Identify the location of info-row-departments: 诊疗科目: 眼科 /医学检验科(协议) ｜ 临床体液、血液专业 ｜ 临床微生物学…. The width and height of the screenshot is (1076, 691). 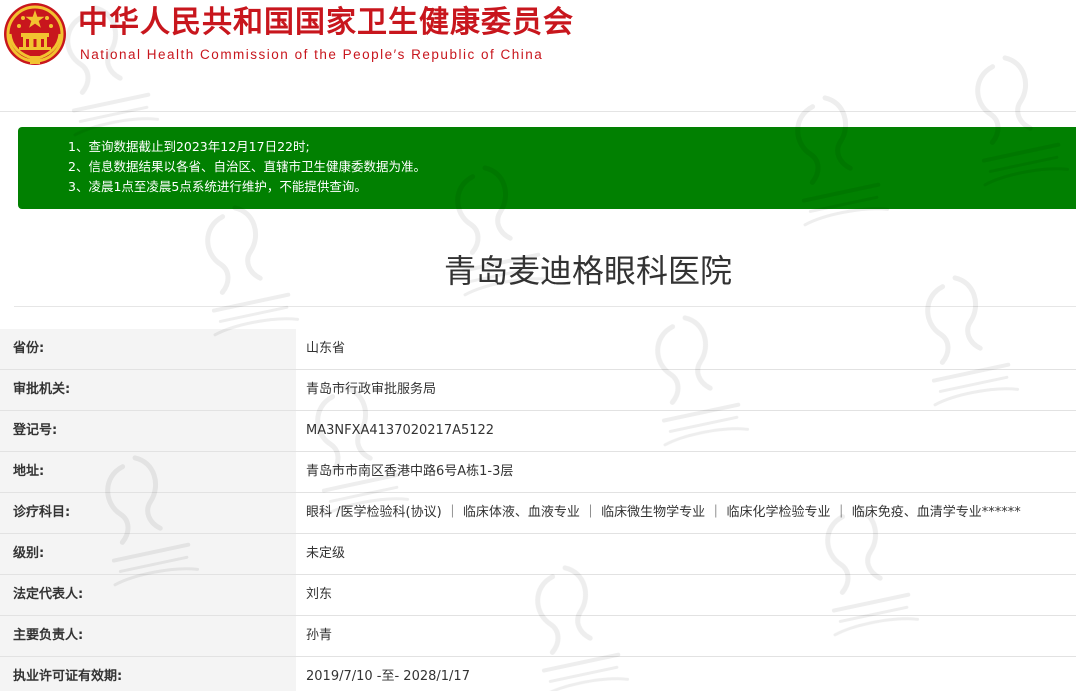
(538, 513).